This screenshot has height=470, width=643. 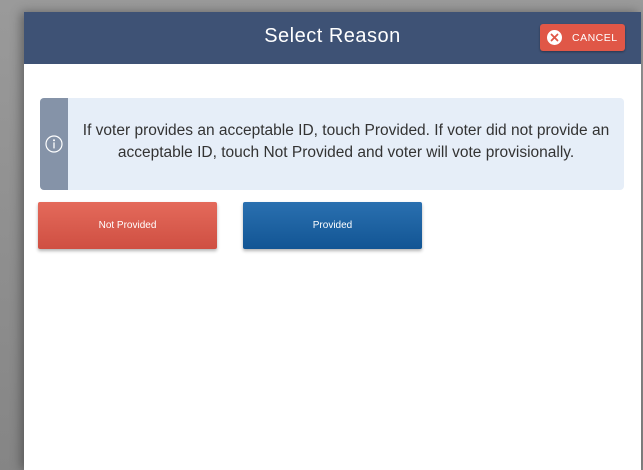 I want to click on not-provided-button: Not Provided, so click(x=127, y=225).